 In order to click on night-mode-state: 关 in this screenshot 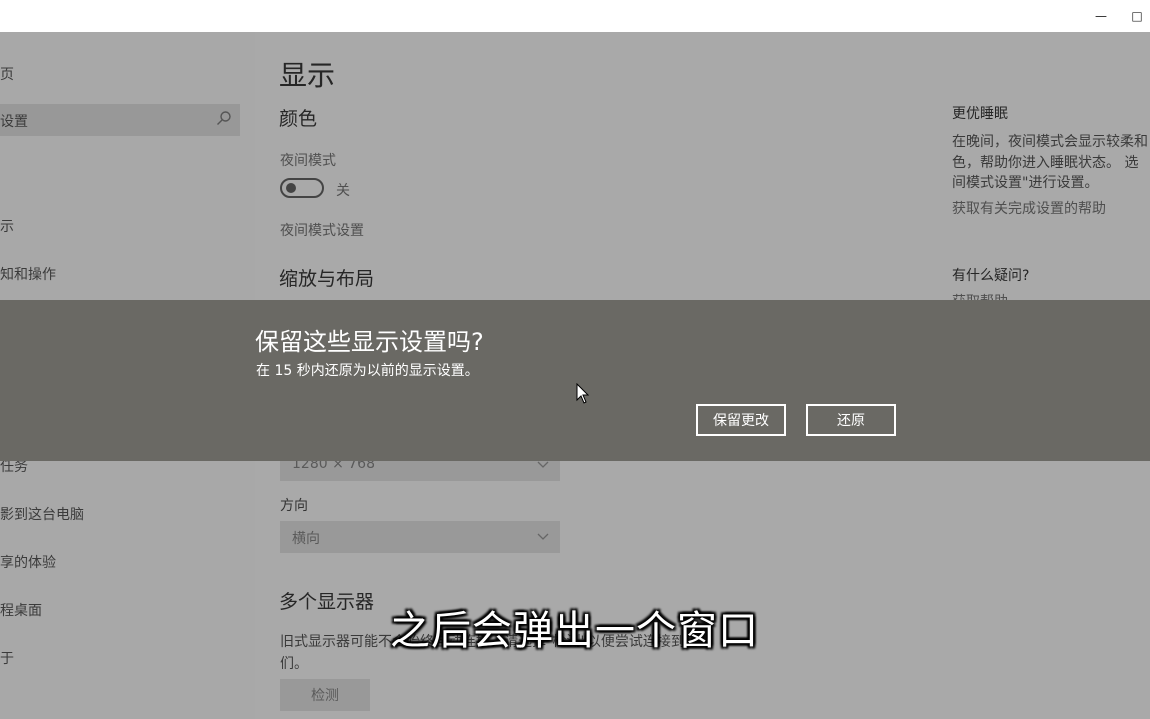, I will do `click(343, 191)`.